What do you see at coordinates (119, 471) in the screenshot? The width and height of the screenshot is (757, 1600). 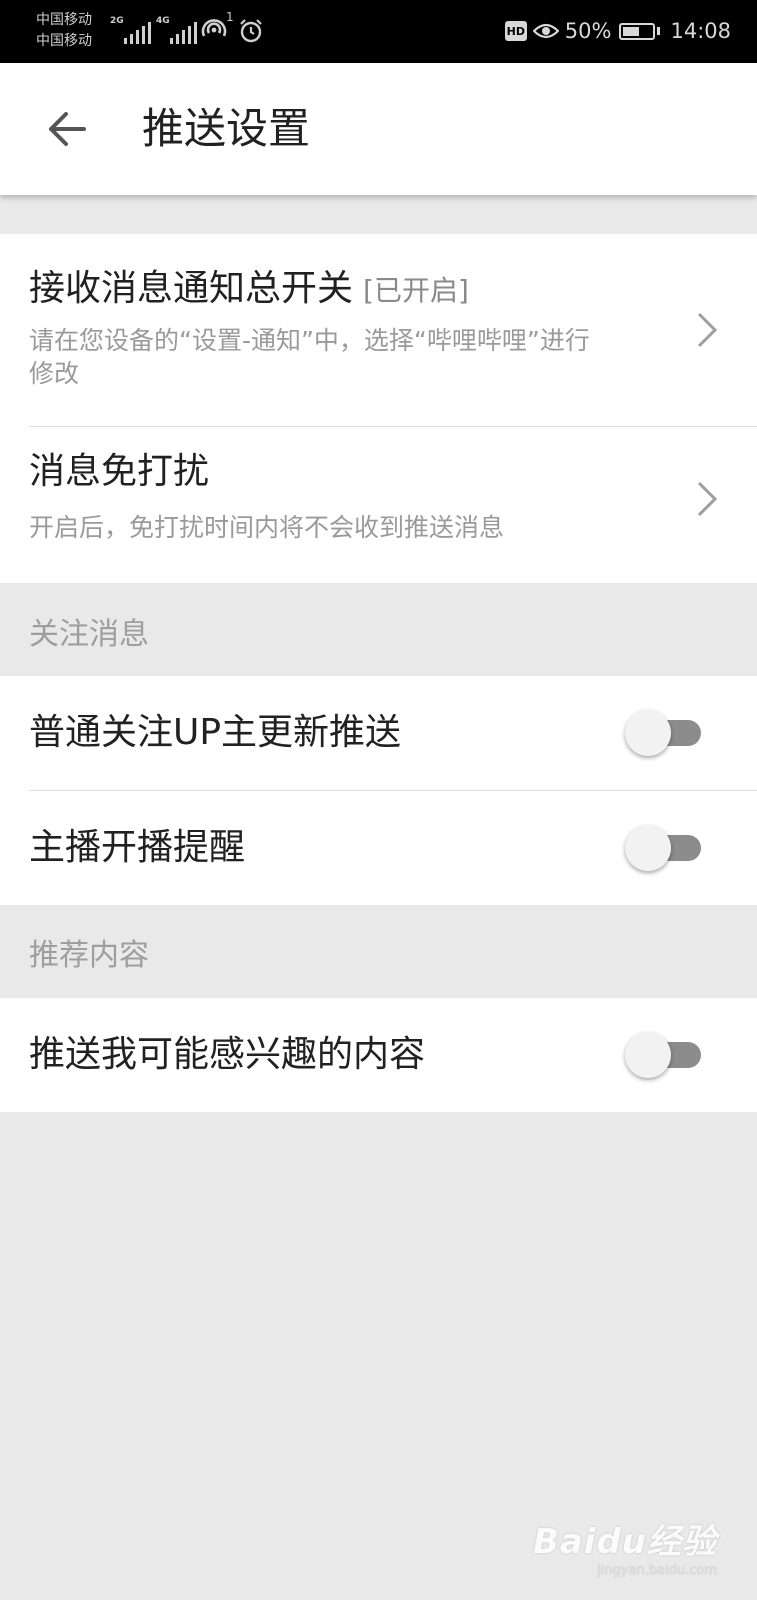 I see `dnd-title: 消息免打扰` at bounding box center [119, 471].